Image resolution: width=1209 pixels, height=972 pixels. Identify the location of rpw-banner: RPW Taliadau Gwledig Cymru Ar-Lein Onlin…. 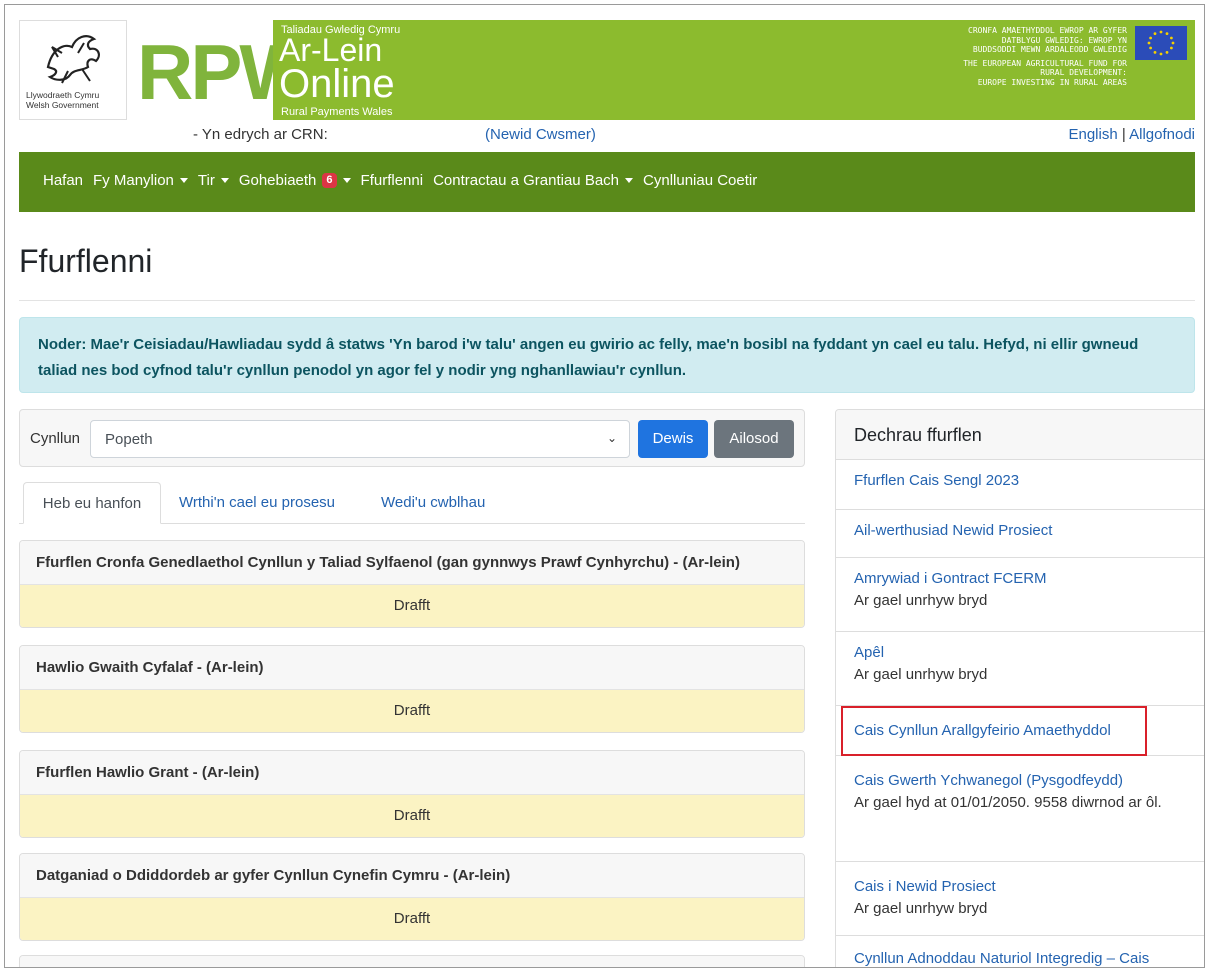
(661, 70).